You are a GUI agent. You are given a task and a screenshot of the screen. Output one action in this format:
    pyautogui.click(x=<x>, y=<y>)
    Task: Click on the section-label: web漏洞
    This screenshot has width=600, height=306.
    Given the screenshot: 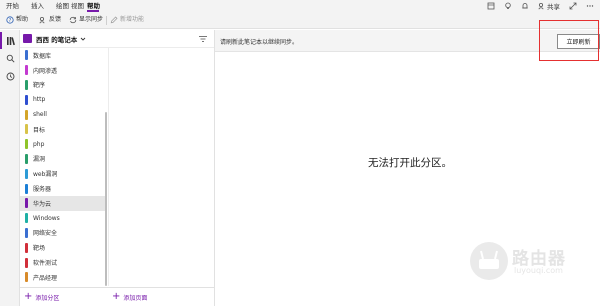 What is the action you would take?
    pyautogui.click(x=45, y=175)
    